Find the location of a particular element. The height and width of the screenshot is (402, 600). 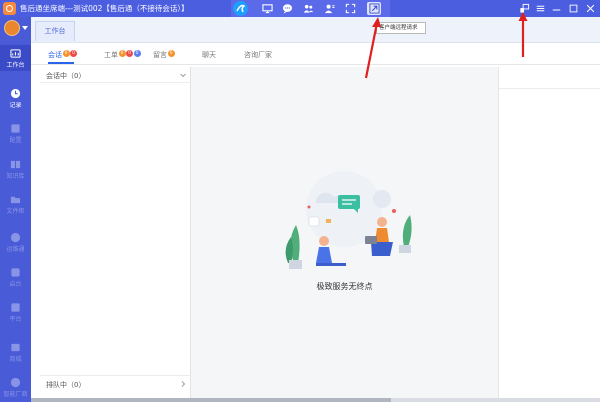

scrollbar-thumb is located at coordinates (211, 400).